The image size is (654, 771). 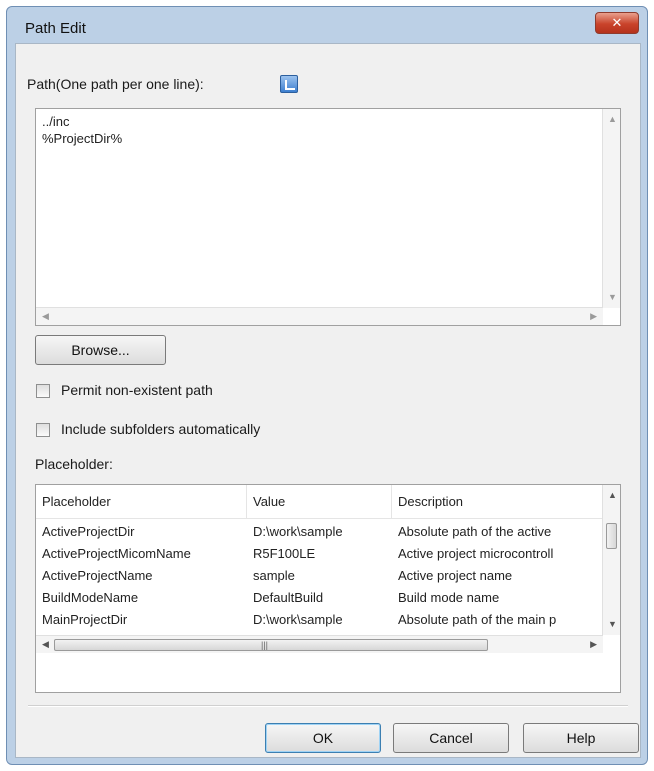 What do you see at coordinates (581, 738) in the screenshot?
I see `help-button: Help` at bounding box center [581, 738].